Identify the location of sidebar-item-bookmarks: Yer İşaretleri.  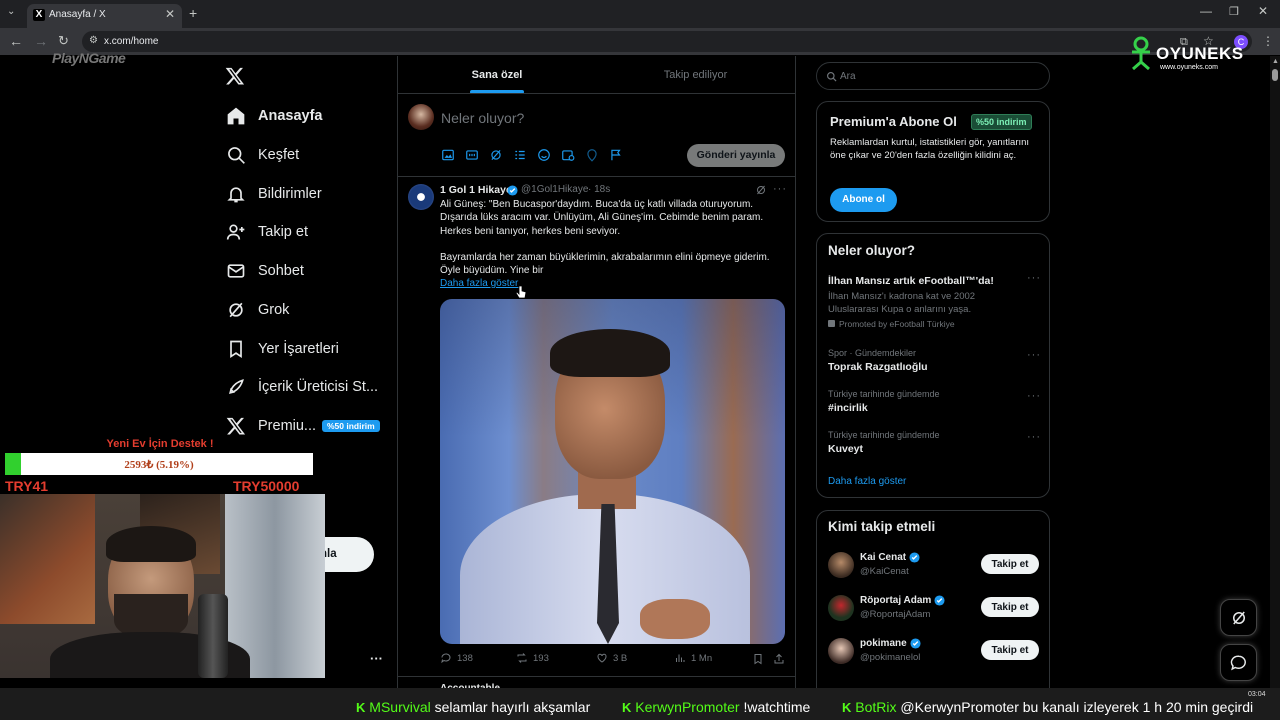
(316, 349).